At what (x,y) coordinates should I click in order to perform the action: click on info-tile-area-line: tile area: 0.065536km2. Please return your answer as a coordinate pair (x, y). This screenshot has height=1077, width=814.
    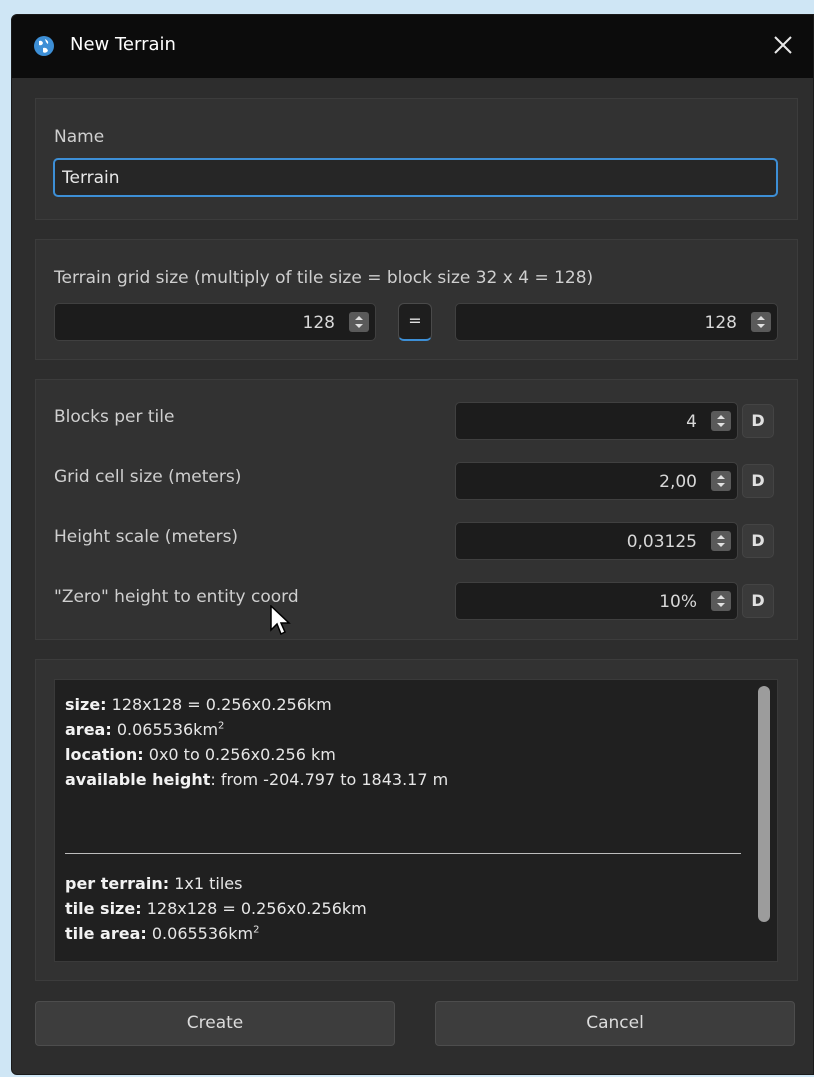
    Looking at the image, I should click on (162, 933).